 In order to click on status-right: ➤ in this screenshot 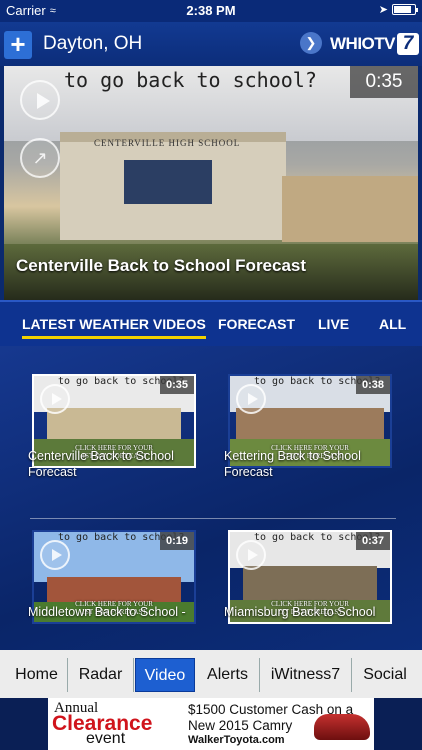, I will do `click(398, 9)`.